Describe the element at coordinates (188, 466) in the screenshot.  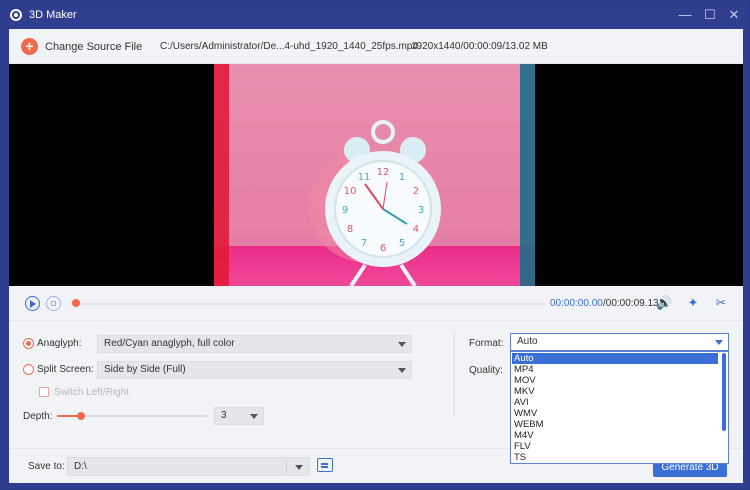
I see `save-path-select: D:\` at that location.